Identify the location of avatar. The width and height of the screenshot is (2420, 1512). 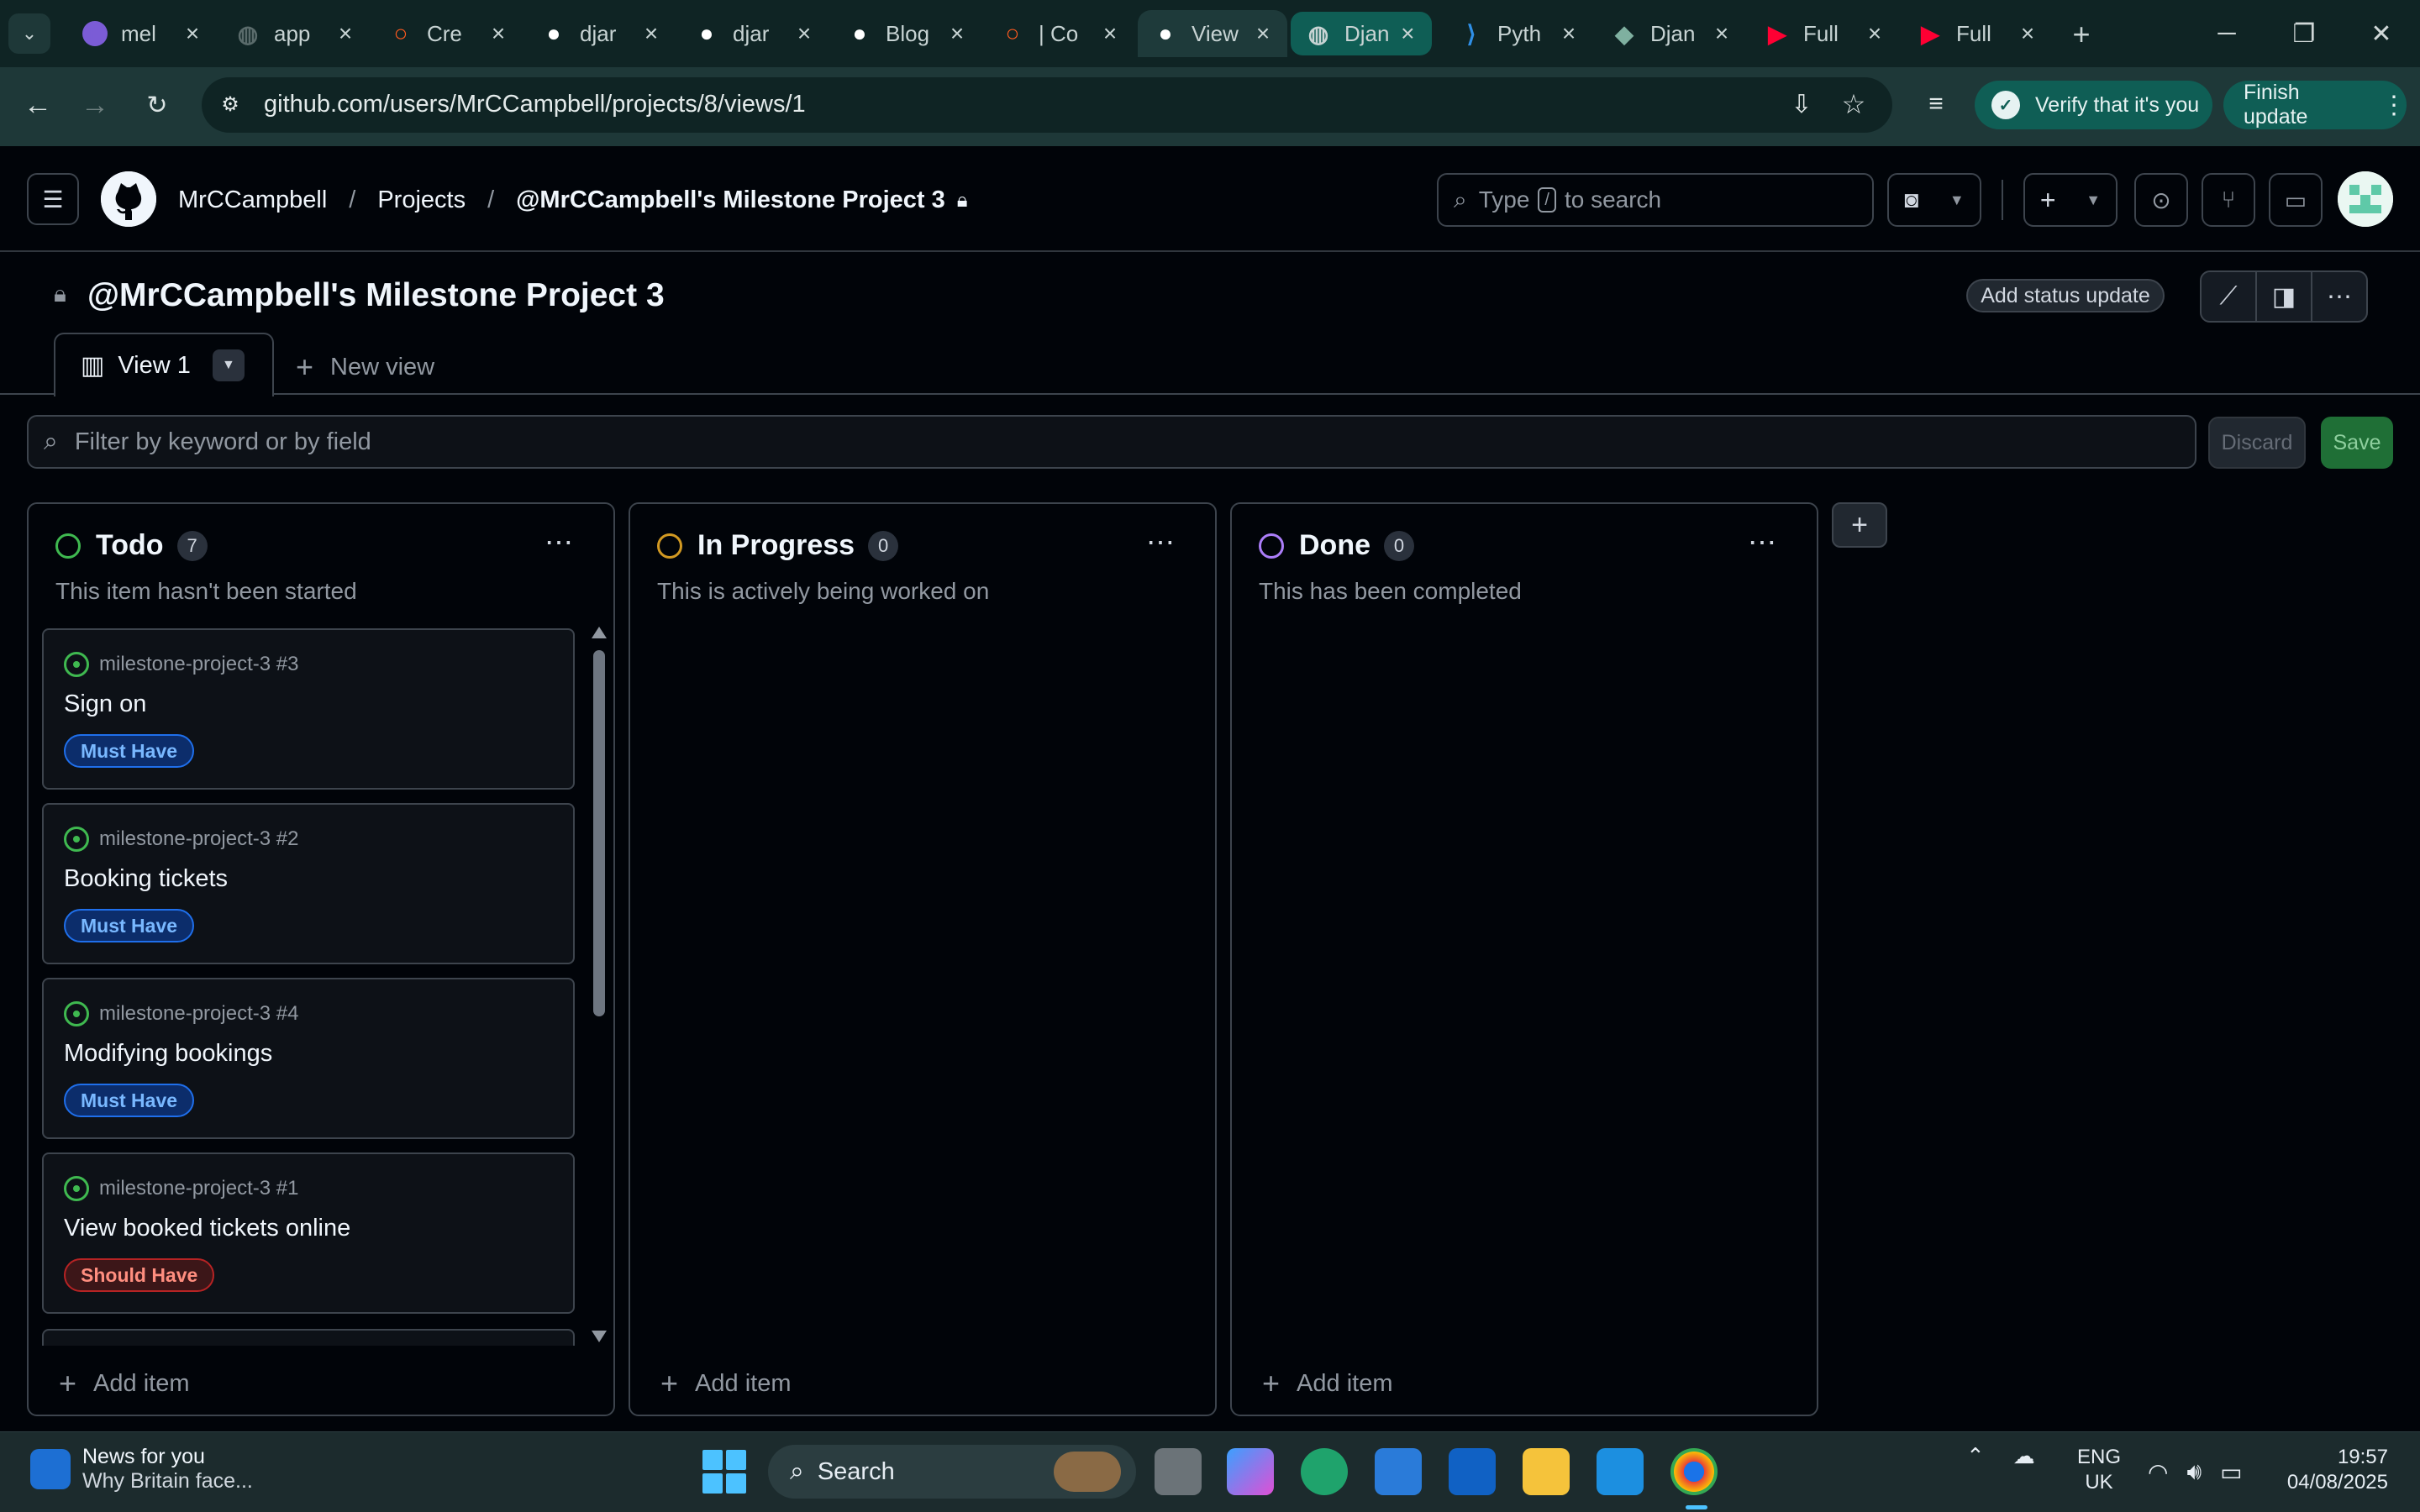
(2365, 199).